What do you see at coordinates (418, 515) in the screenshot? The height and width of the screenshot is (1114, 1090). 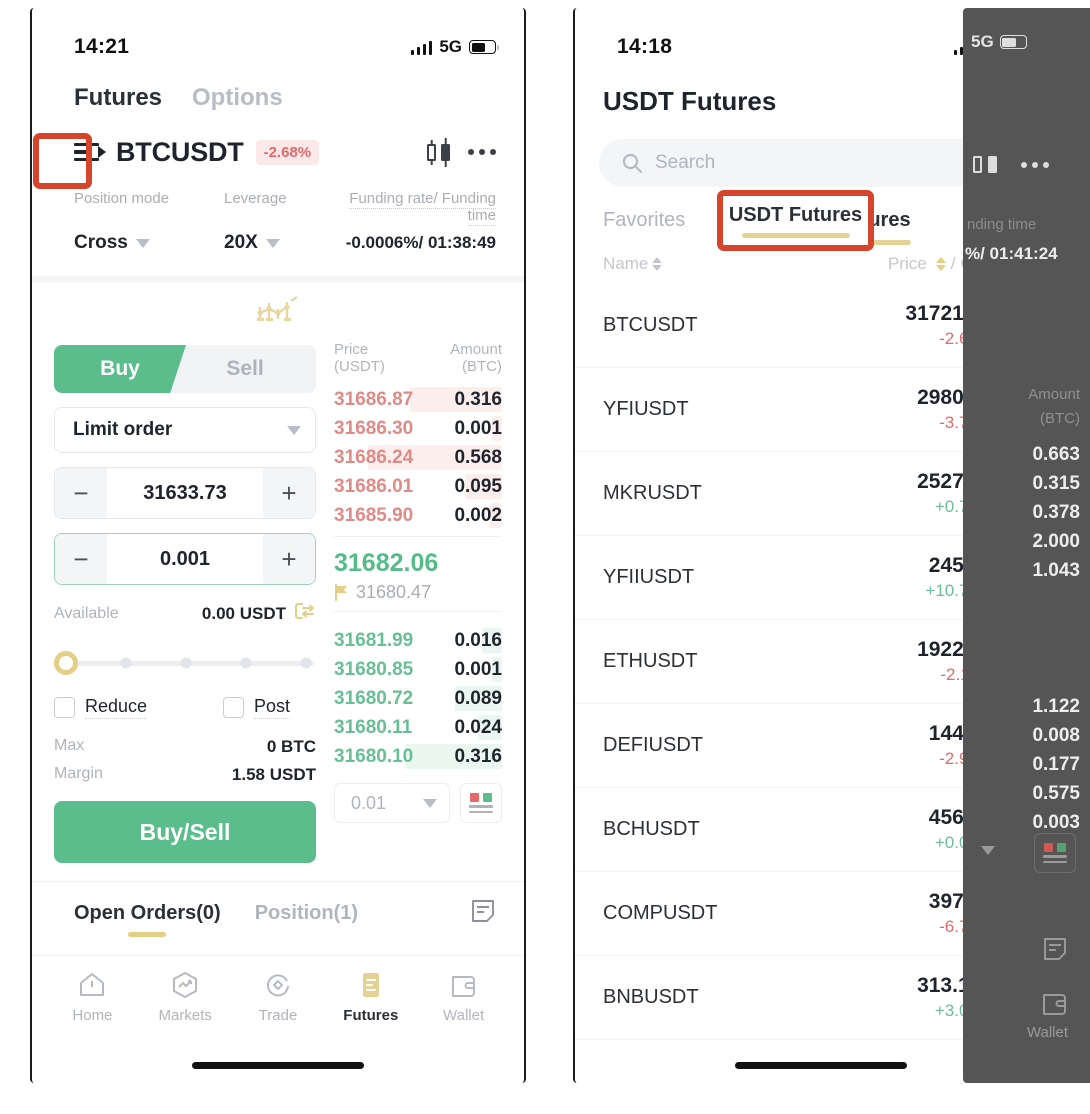 I see `orderbook-row: 31685.90 0.002` at bounding box center [418, 515].